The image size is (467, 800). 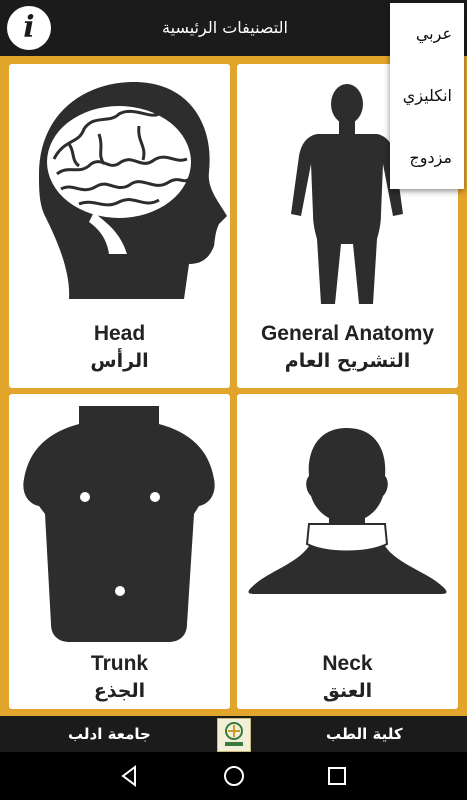 What do you see at coordinates (347, 511) in the screenshot?
I see `neck-icon` at bounding box center [347, 511].